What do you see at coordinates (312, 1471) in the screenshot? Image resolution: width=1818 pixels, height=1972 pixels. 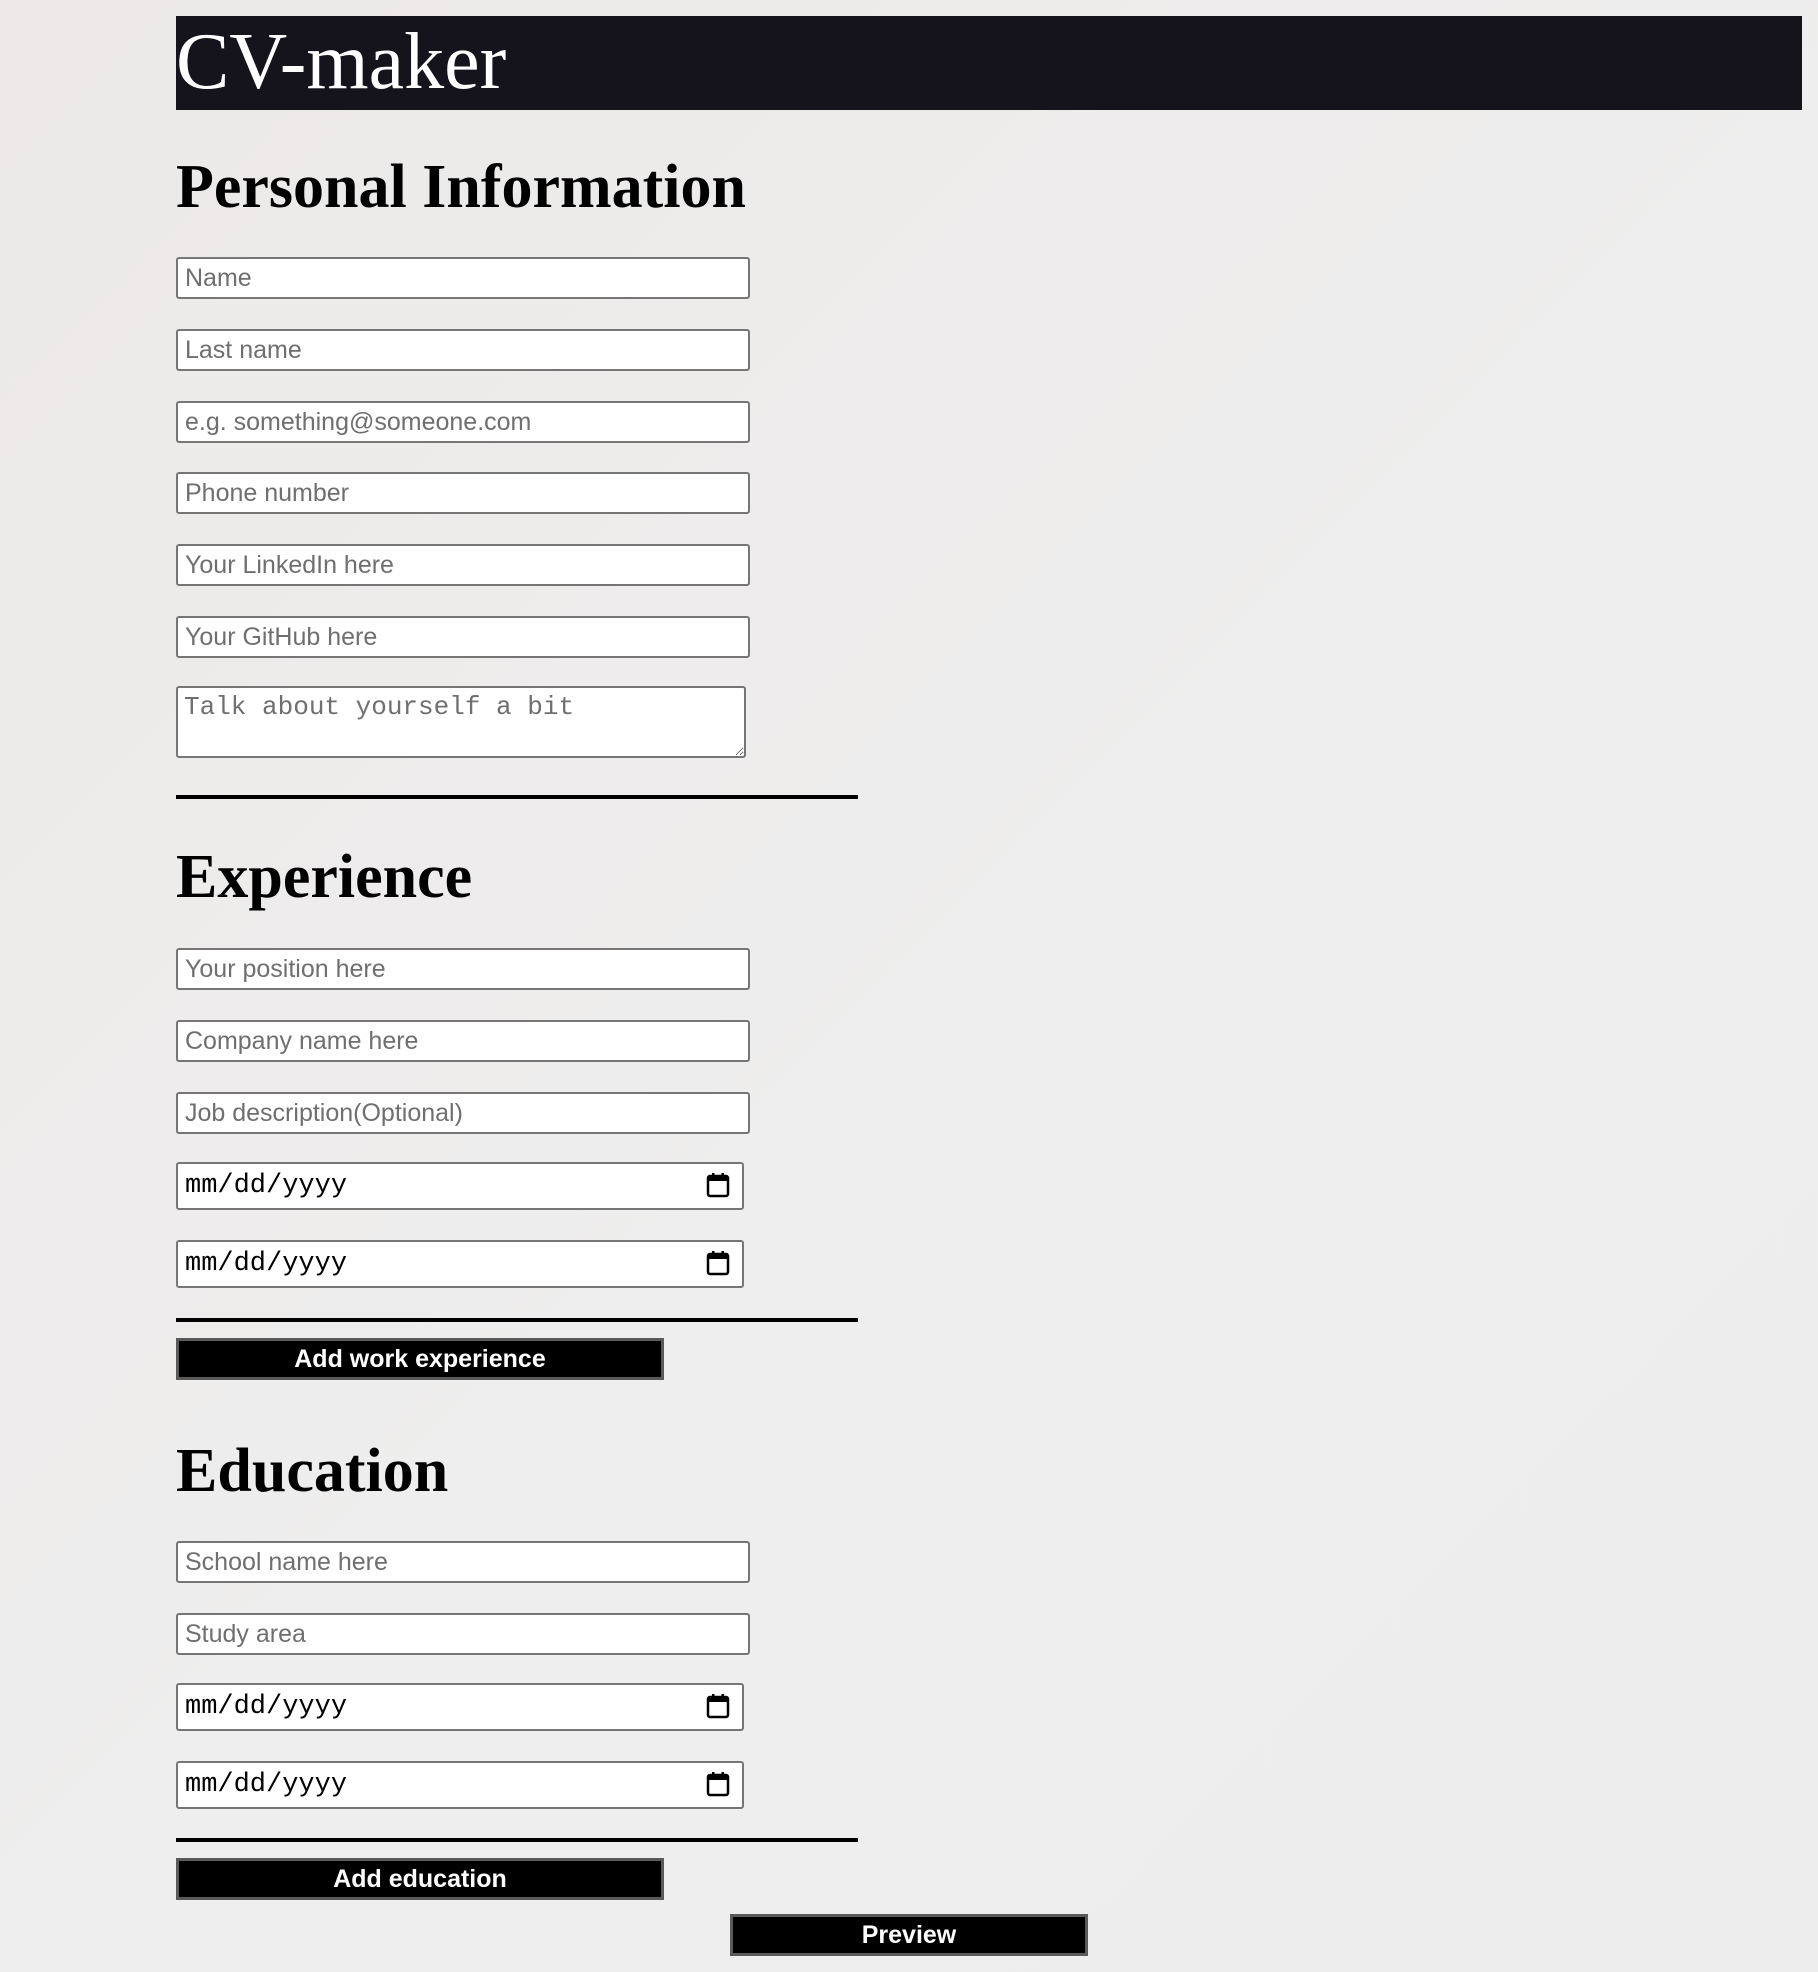 I see `education-heading: Education` at bounding box center [312, 1471].